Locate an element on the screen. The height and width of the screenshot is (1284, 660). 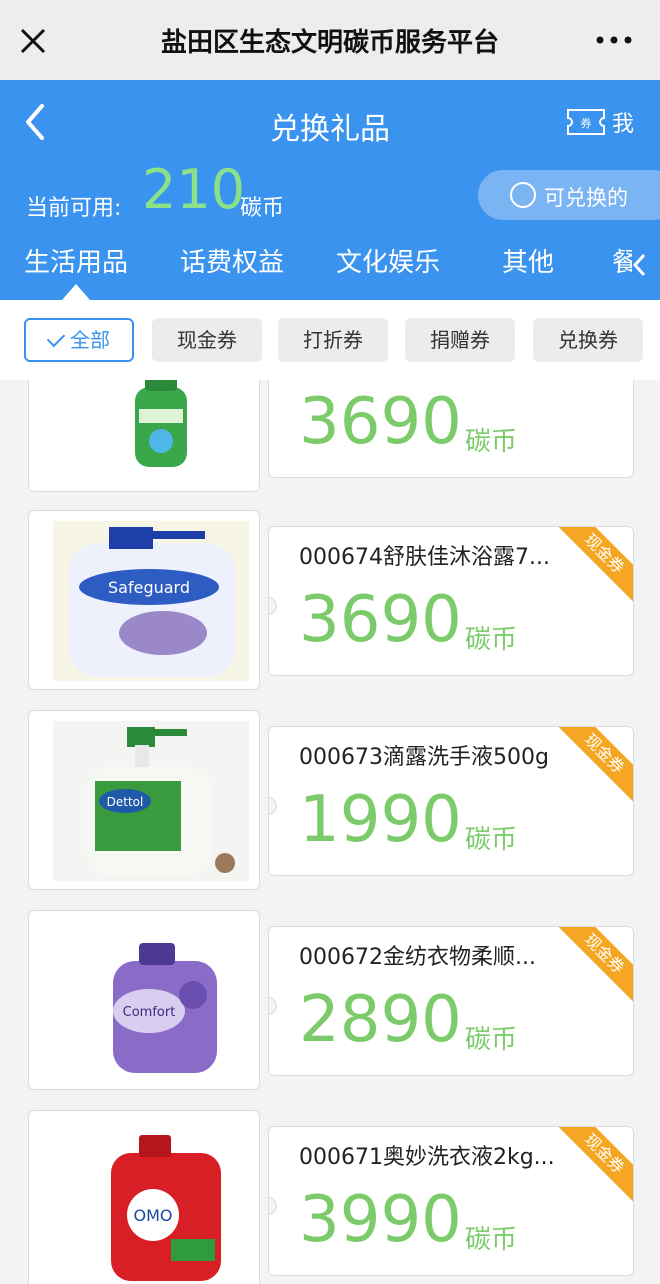
product-card: Safeguard 000674舒肤佳沐浴露7... 3690 碳币 现金券 is located at coordinates (329, 600).